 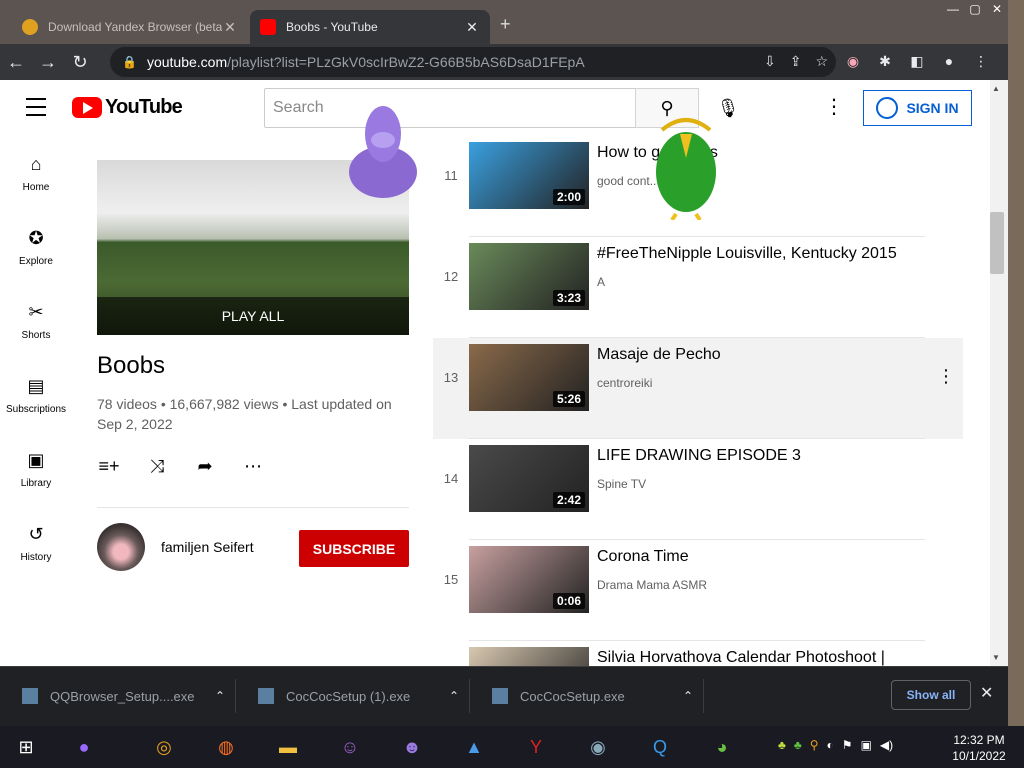 I want to click on yahoo-messenger-icon: ☺, so click(x=350, y=747).